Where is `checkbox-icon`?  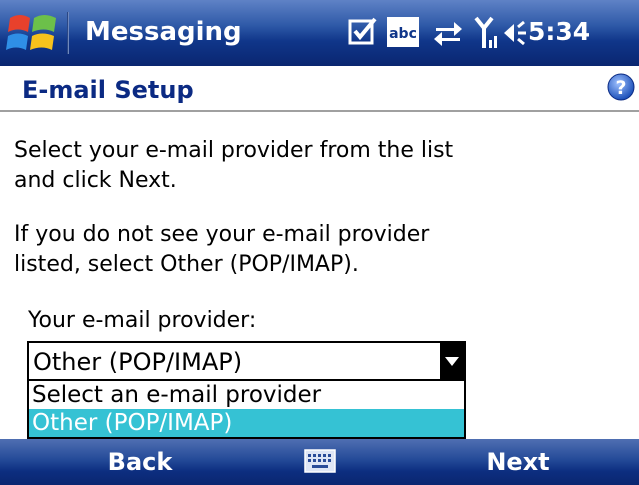
checkbox-icon is located at coordinates (363, 31).